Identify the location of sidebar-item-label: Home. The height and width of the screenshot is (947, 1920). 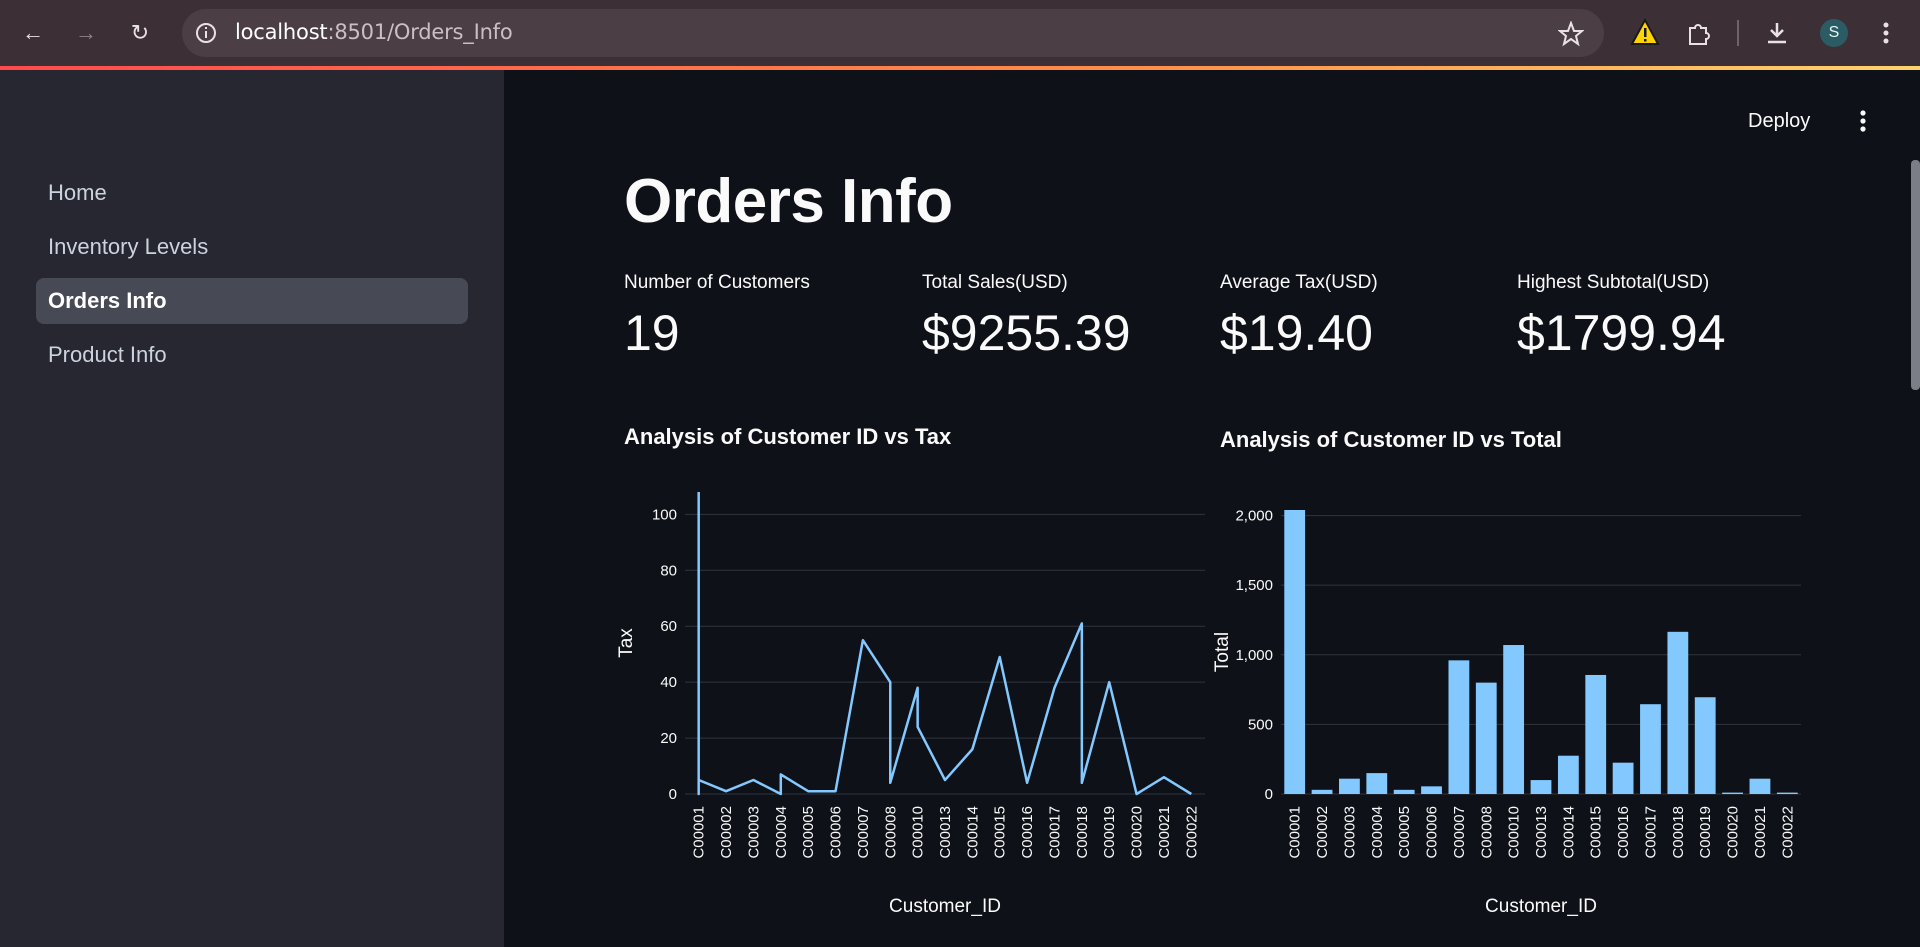
(77, 192).